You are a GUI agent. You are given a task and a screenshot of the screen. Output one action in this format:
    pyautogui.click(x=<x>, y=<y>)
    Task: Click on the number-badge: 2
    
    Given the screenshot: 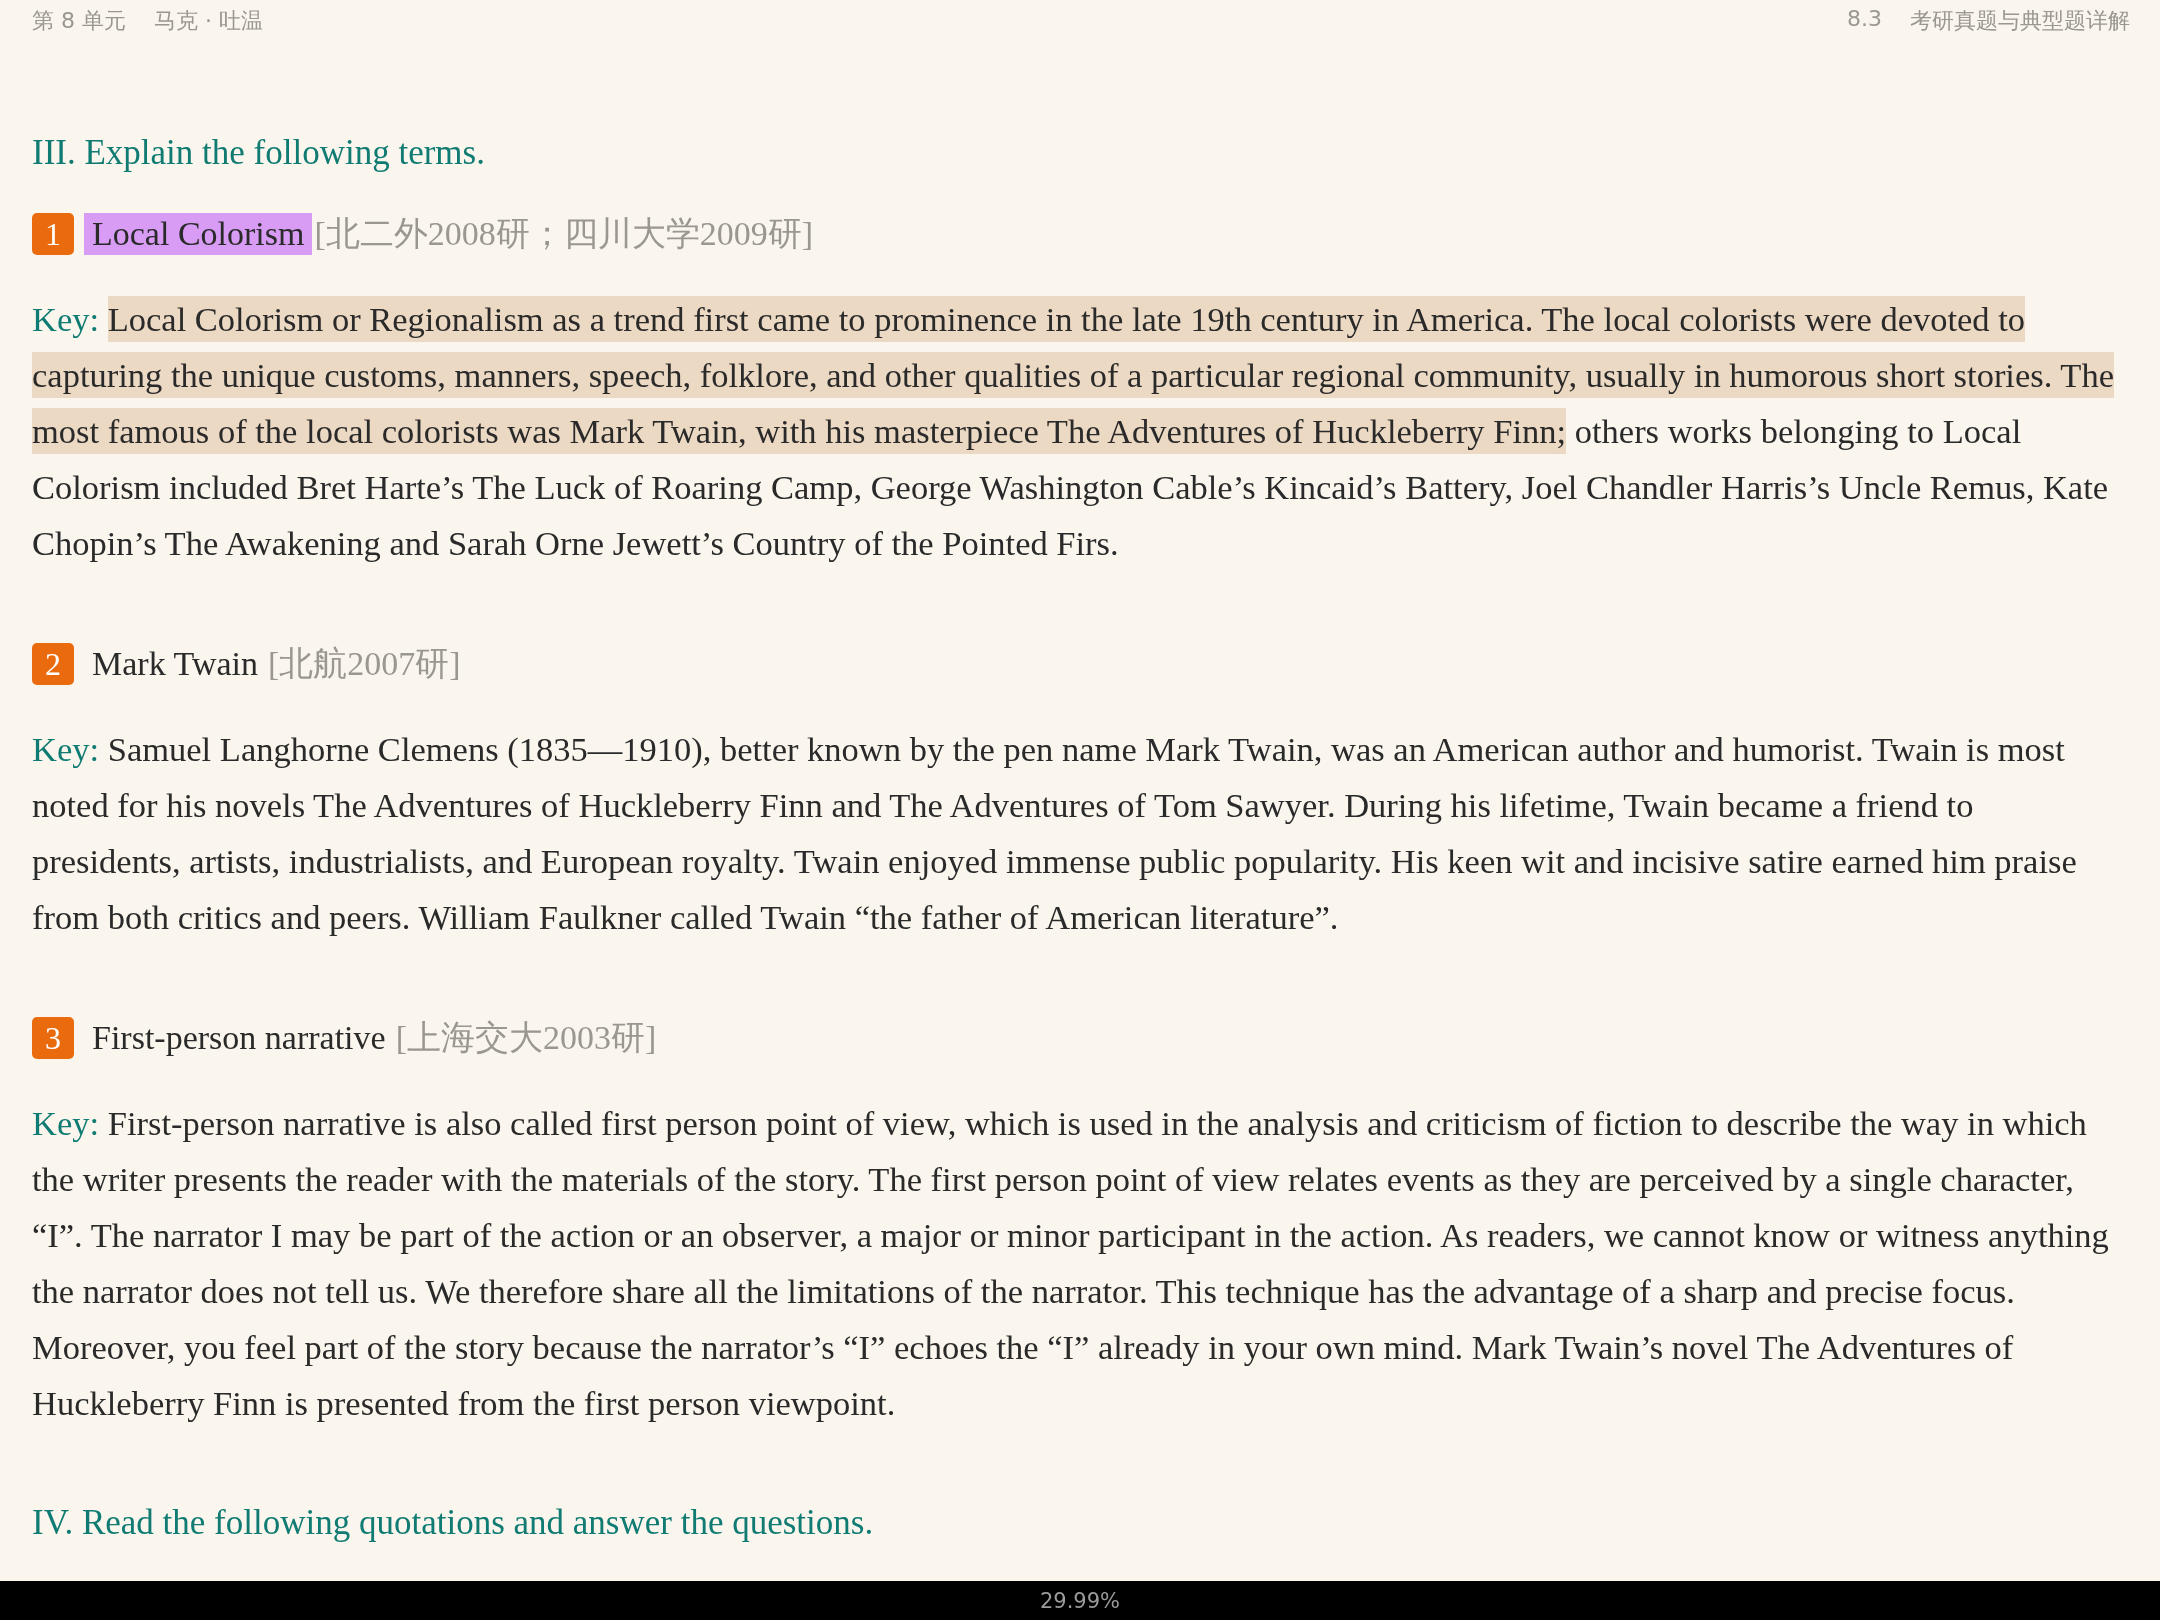 What is the action you would take?
    pyautogui.click(x=53, y=664)
    